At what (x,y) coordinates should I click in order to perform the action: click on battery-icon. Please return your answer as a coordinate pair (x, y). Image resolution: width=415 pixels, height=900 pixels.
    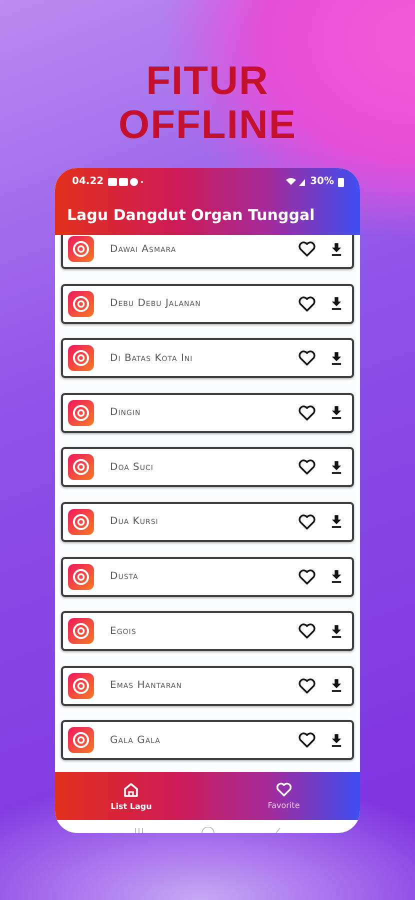
    Looking at the image, I should click on (341, 181).